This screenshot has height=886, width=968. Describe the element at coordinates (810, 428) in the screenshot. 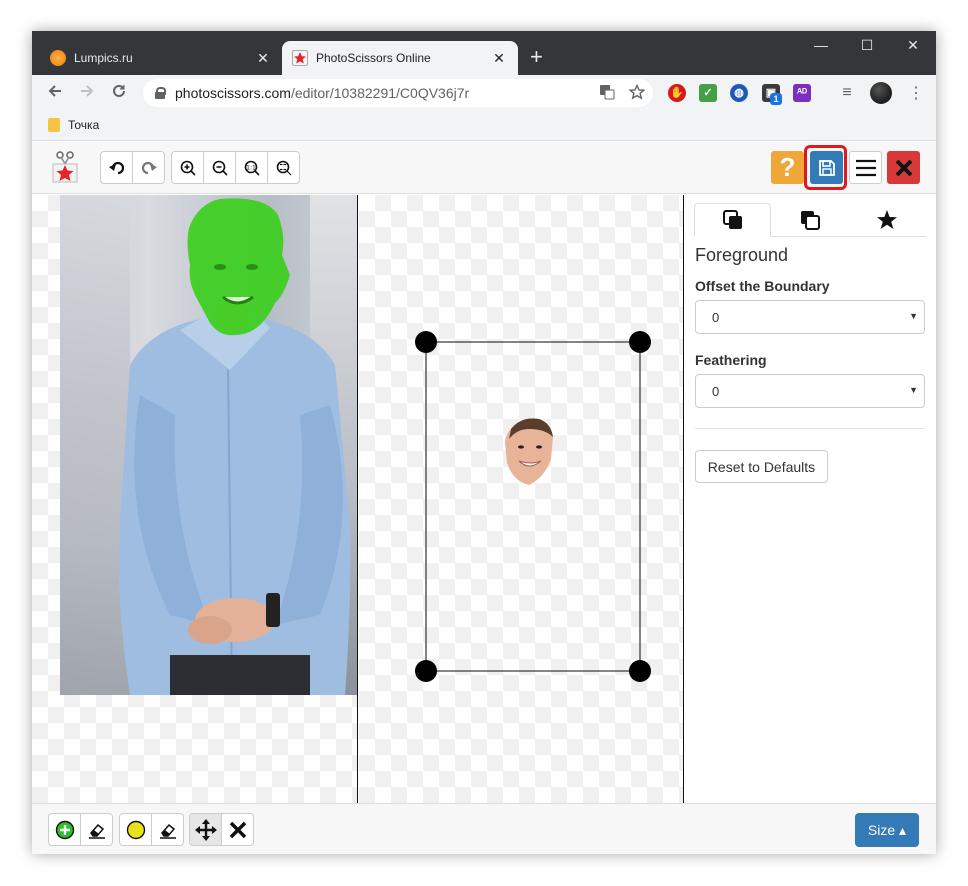

I see `panel-divider` at that location.